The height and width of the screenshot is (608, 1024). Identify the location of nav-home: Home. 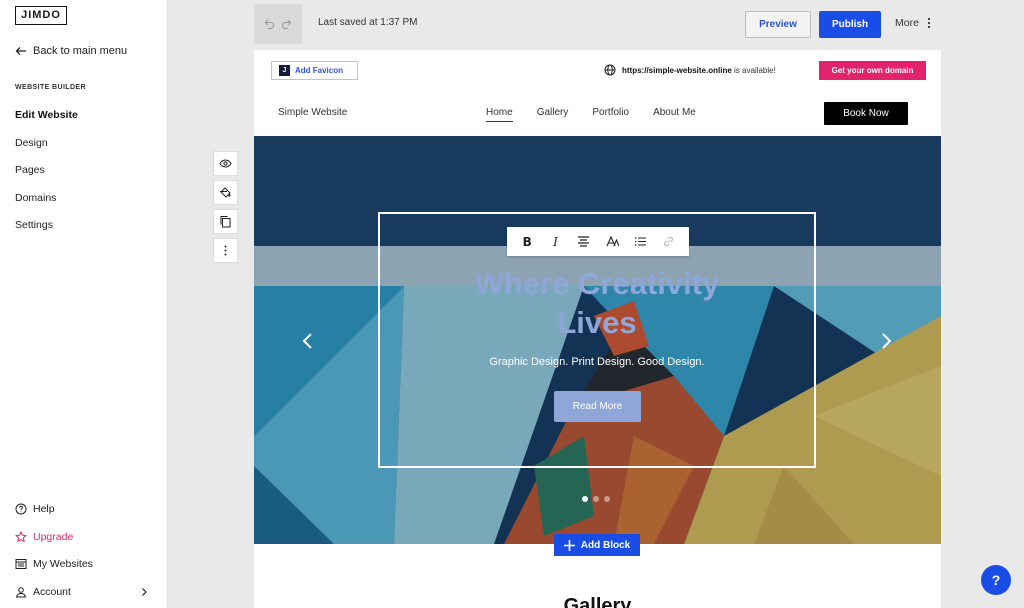
(499, 114).